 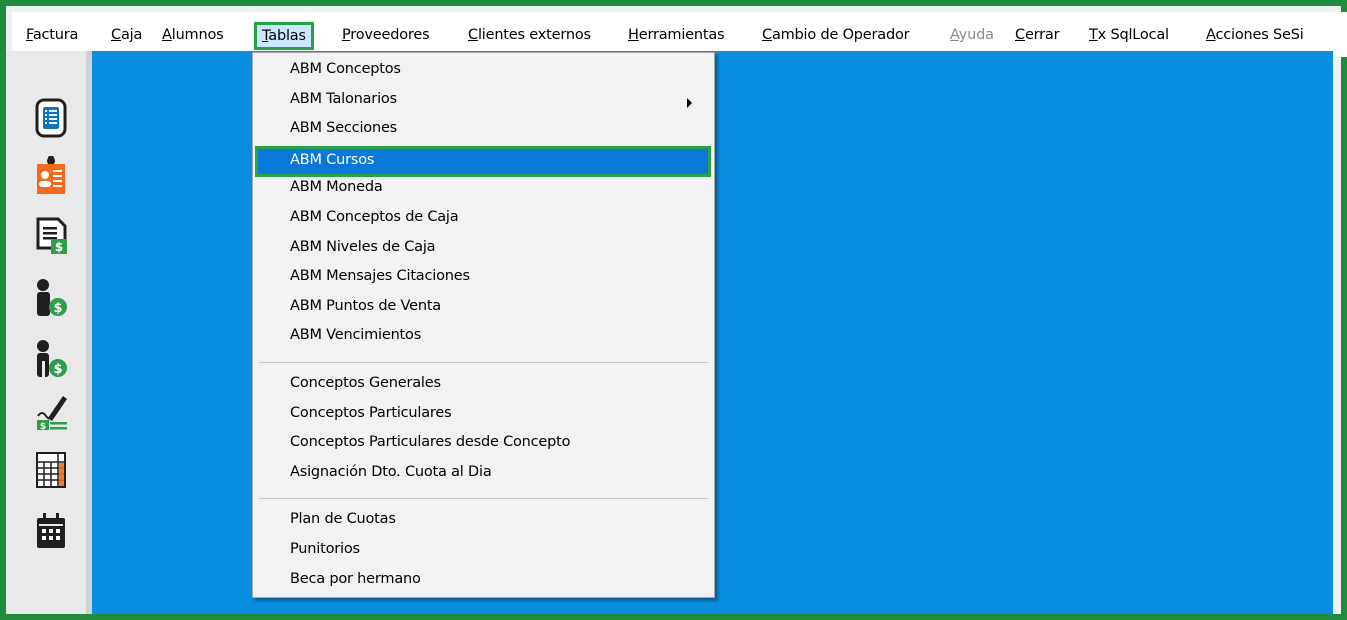 I want to click on menu-cambio-de-operador: Cambio de Operador, so click(x=836, y=35).